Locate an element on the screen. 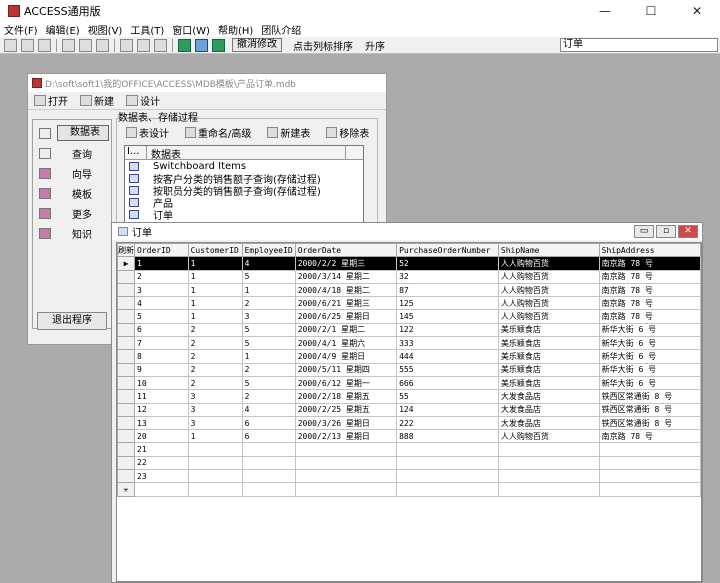 The width and height of the screenshot is (720, 583). new-row-marker: ✳ is located at coordinates (126, 489).